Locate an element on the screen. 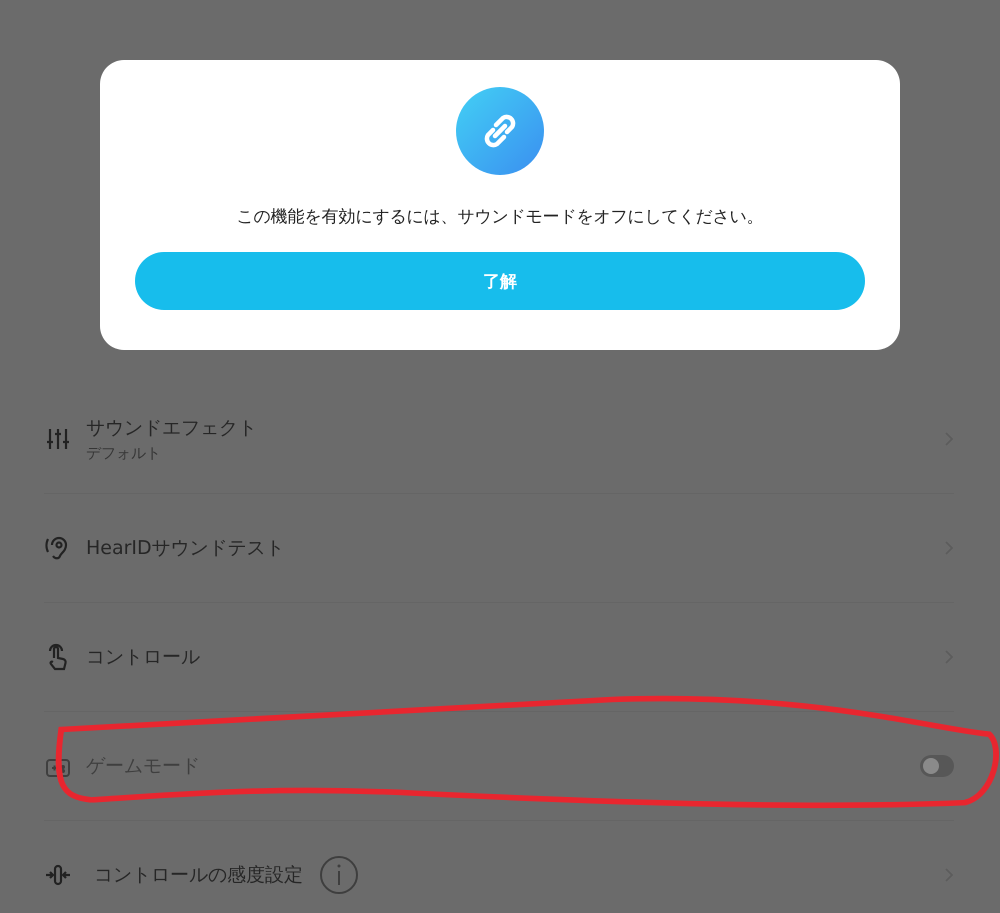  ok-button: 了解 is located at coordinates (500, 281).